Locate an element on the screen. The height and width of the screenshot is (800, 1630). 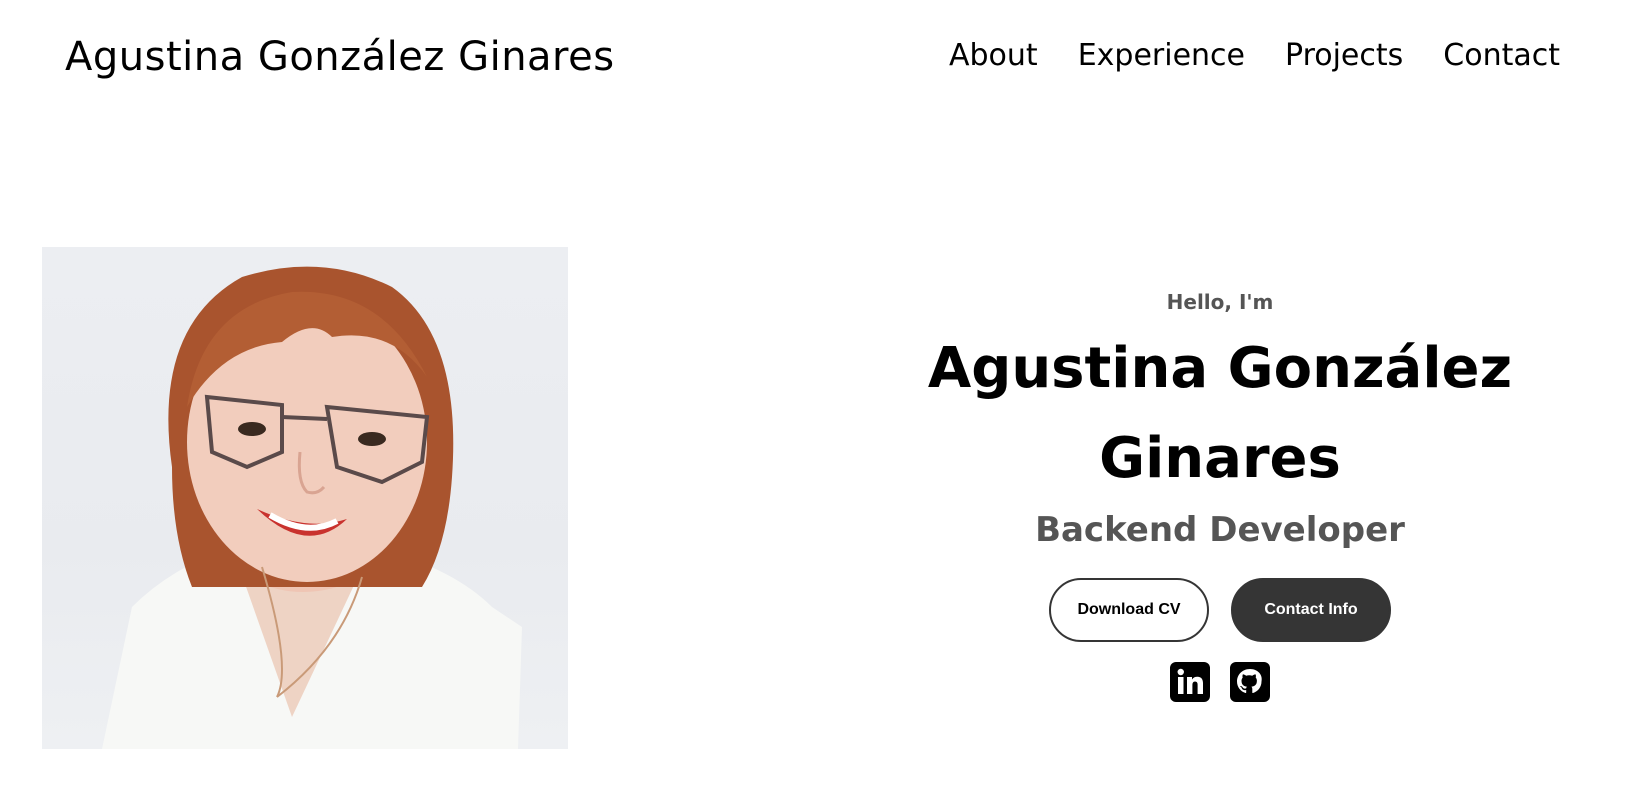
nav-link-experience: Experience is located at coordinates (1161, 55).